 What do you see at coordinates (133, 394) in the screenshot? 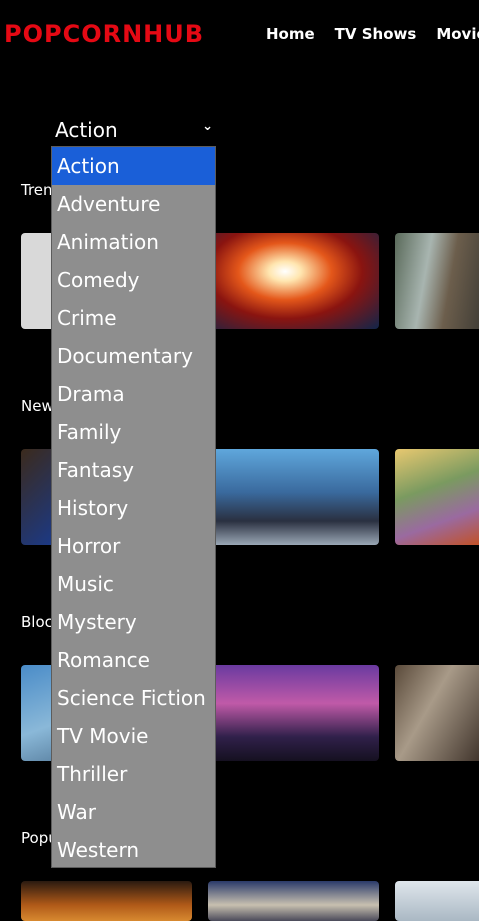
I see `genre-option: Drama` at bounding box center [133, 394].